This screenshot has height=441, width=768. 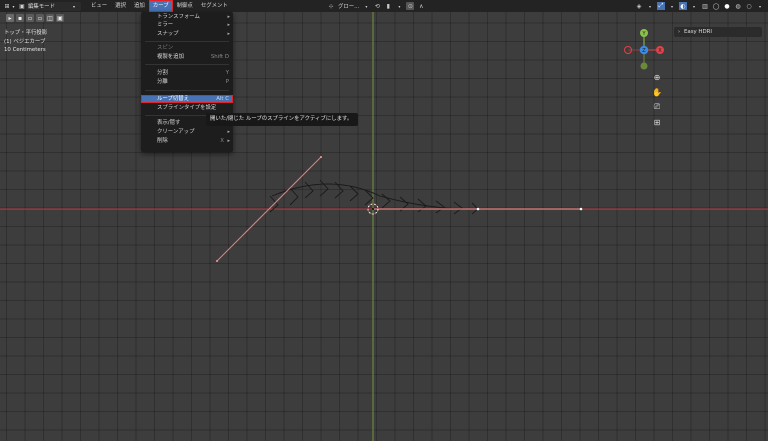 What do you see at coordinates (60, 18) in the screenshot?
I see `select-intersect-icon: ▣` at bounding box center [60, 18].